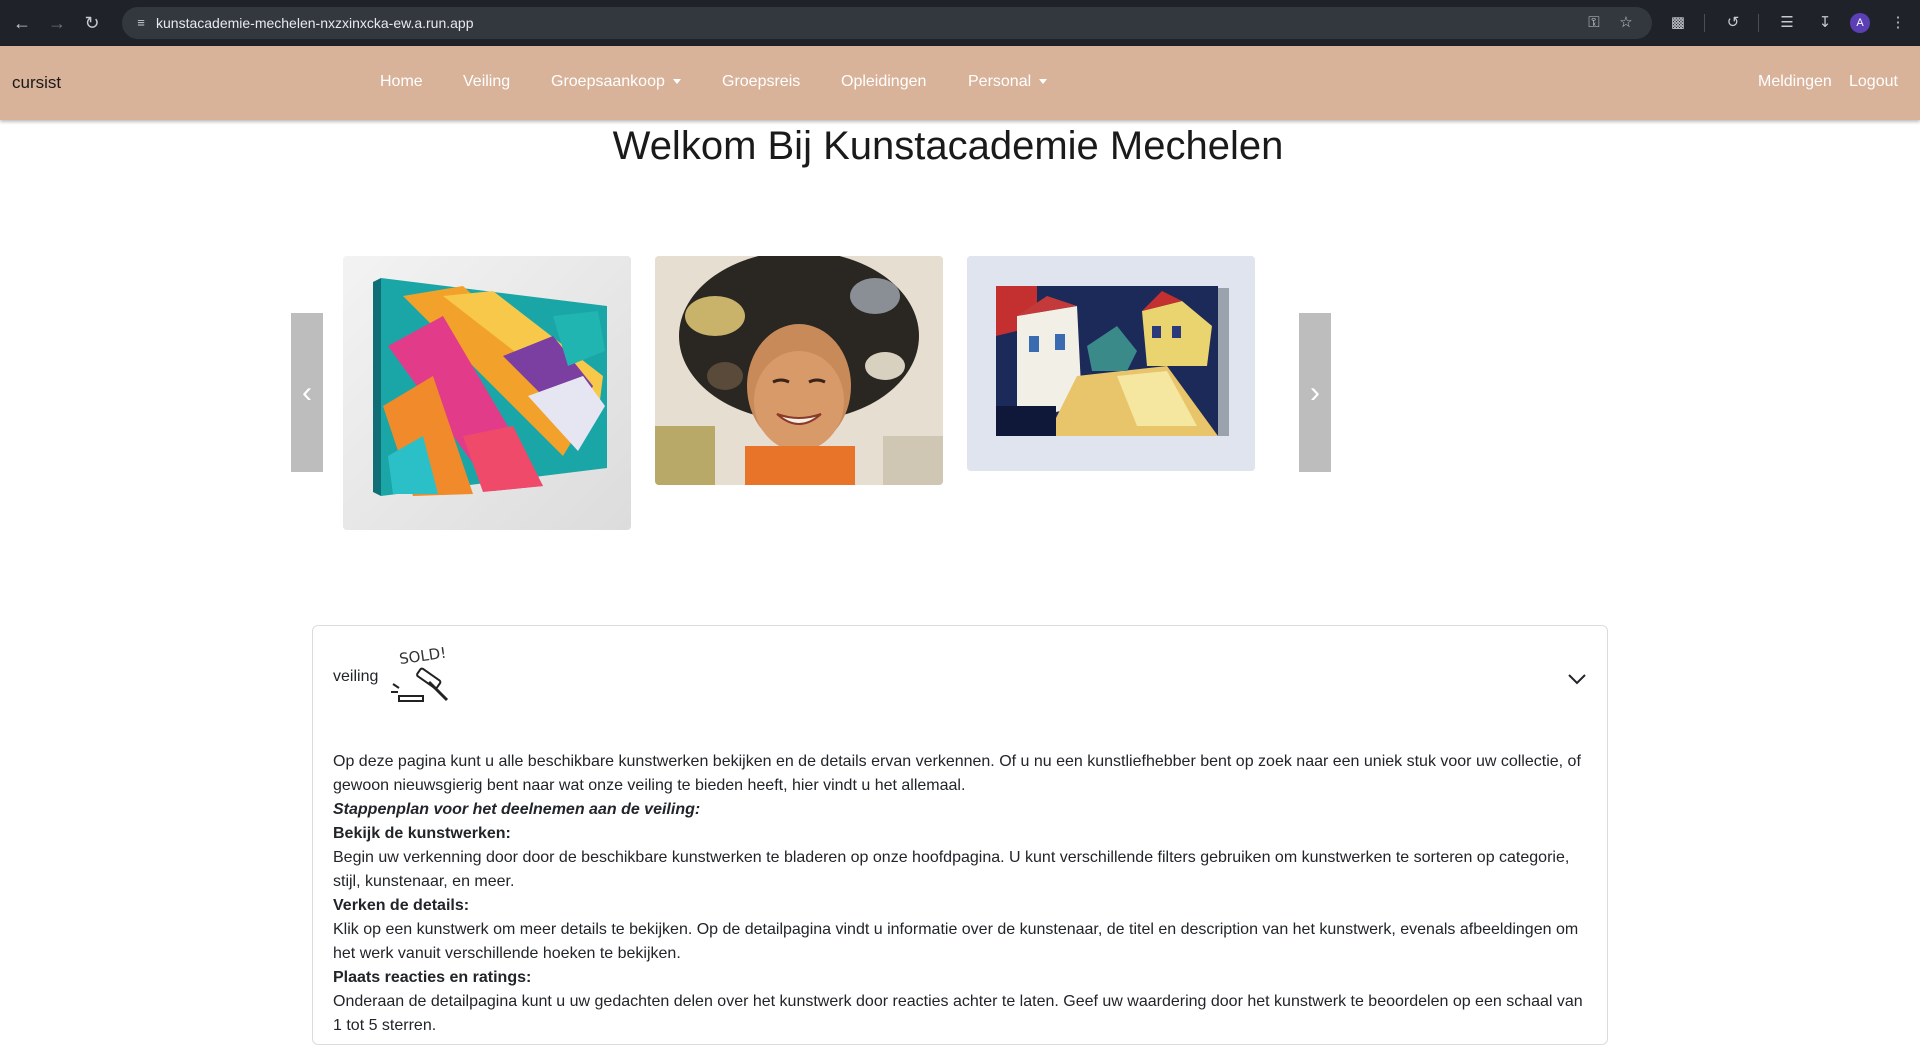 The image size is (1920, 1045). I want to click on chevron-down-icon, so click(1577, 679).